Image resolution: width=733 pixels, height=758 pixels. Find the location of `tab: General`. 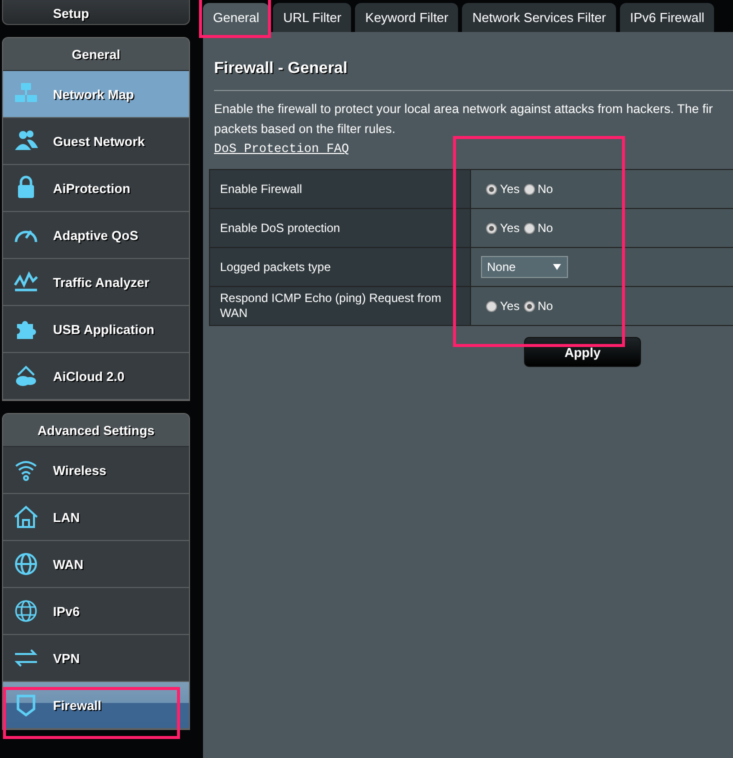

tab: General is located at coordinates (236, 17).